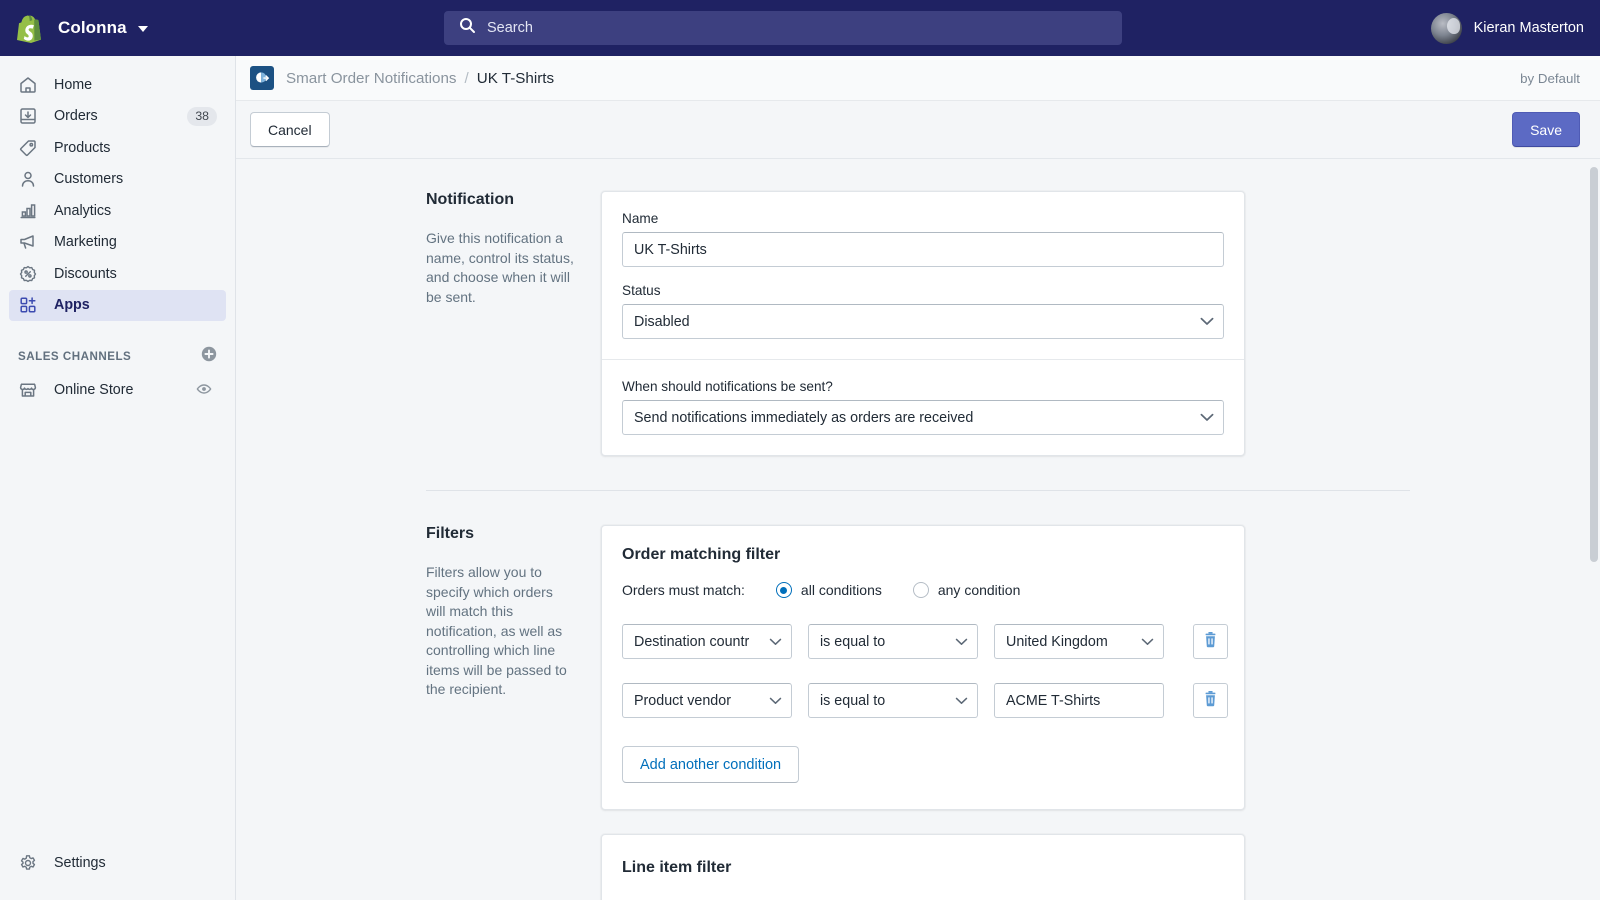 The height and width of the screenshot is (900, 1600). I want to click on chevron-down-icon, so click(142, 29).